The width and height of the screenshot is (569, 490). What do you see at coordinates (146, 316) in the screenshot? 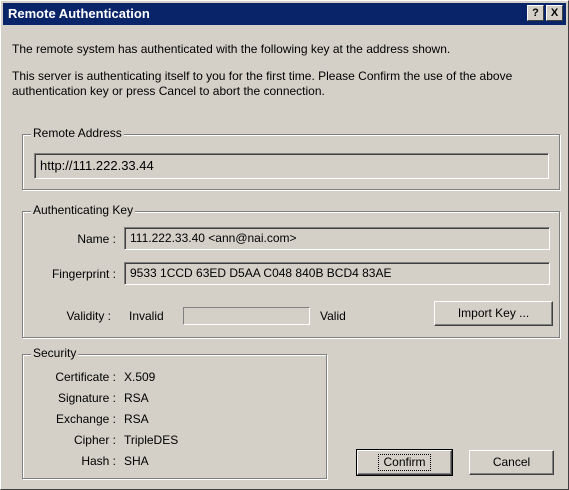
I see `validity-invalid-label: Invalid` at bounding box center [146, 316].